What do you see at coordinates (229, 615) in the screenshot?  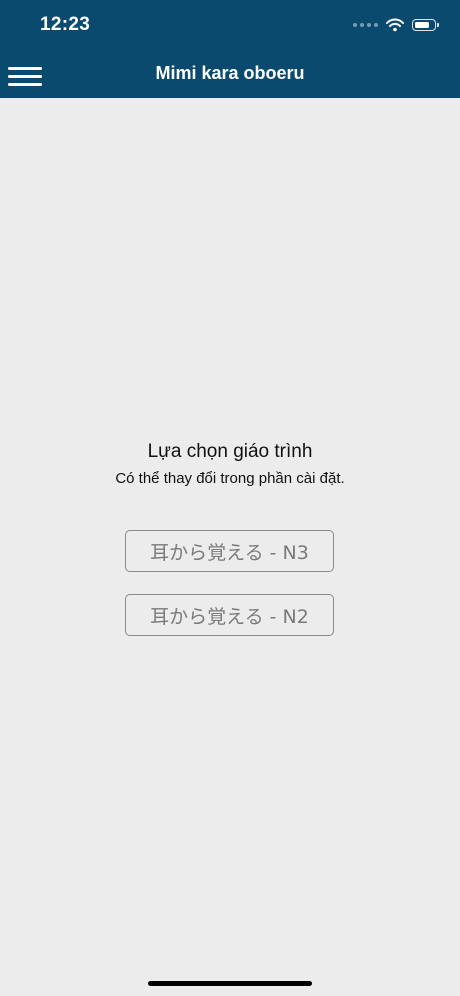 I see `course-option-n2-button: 耳から覚える - N2` at bounding box center [229, 615].